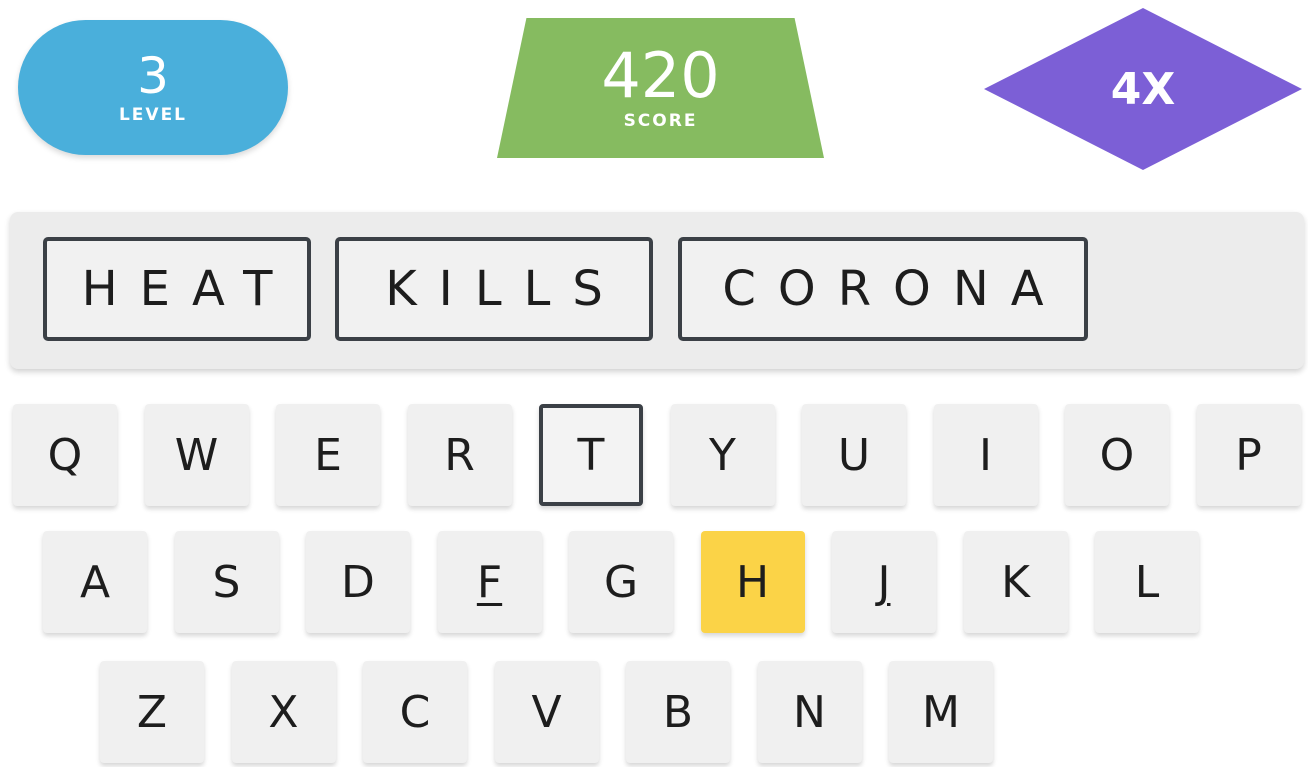 This screenshot has height=767, width=1308. I want to click on key-label: B, so click(678, 712).